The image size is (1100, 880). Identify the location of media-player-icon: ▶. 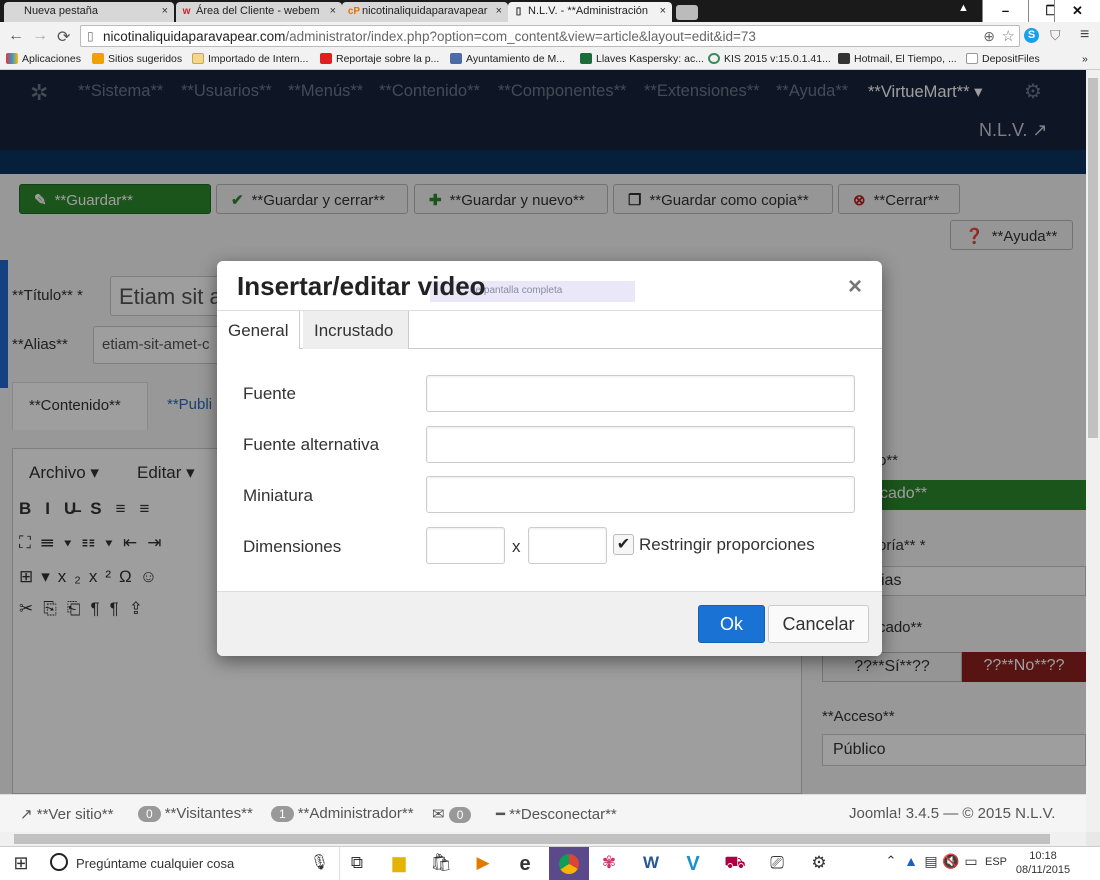
(483, 863).